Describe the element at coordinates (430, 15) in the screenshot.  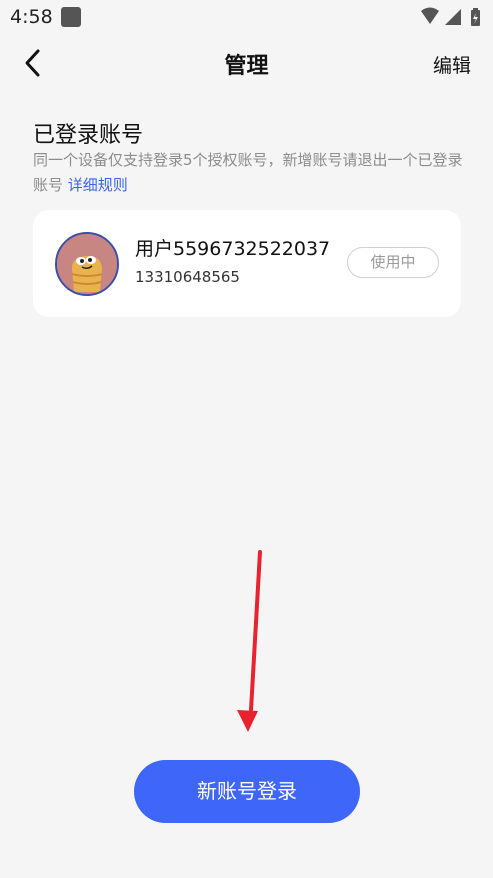
I see `wifi-icon` at that location.